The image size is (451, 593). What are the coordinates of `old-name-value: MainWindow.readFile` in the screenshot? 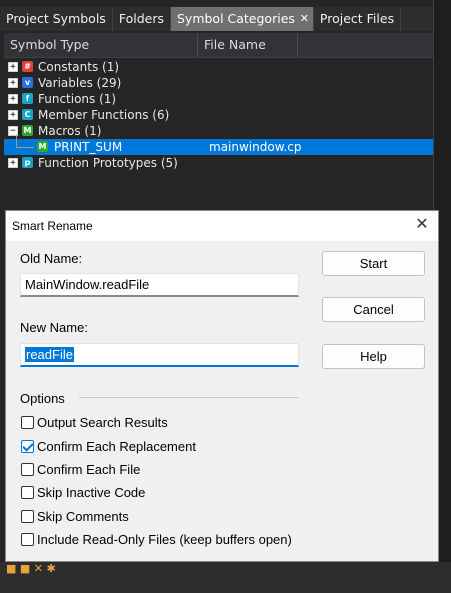 It's located at (87, 284).